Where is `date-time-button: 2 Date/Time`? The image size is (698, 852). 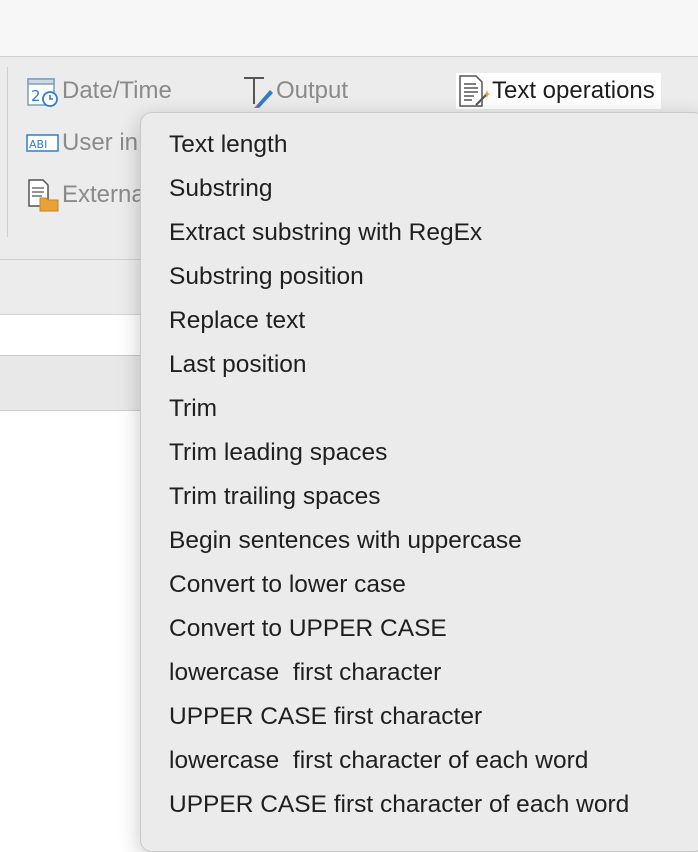
date-time-button: 2 Date/Time is located at coordinates (99, 91).